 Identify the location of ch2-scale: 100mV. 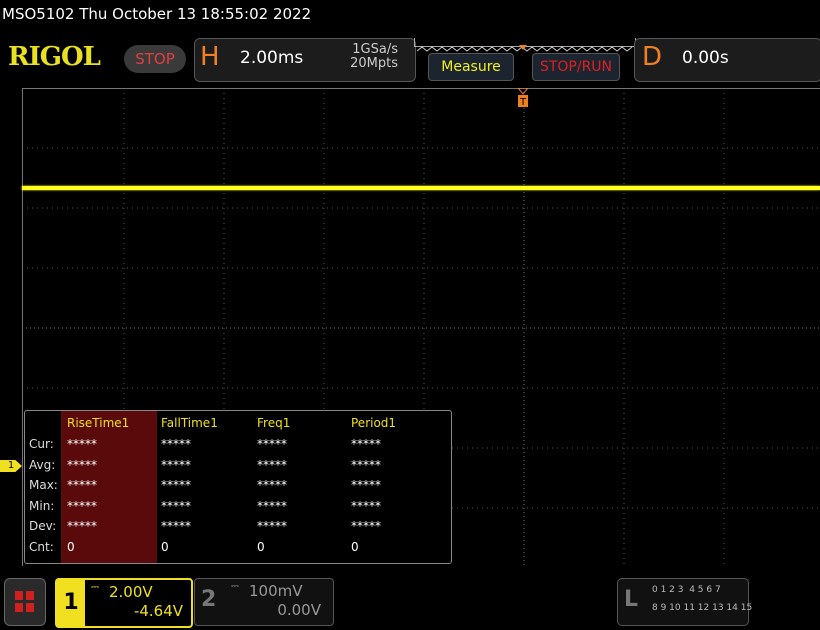
(276, 591).